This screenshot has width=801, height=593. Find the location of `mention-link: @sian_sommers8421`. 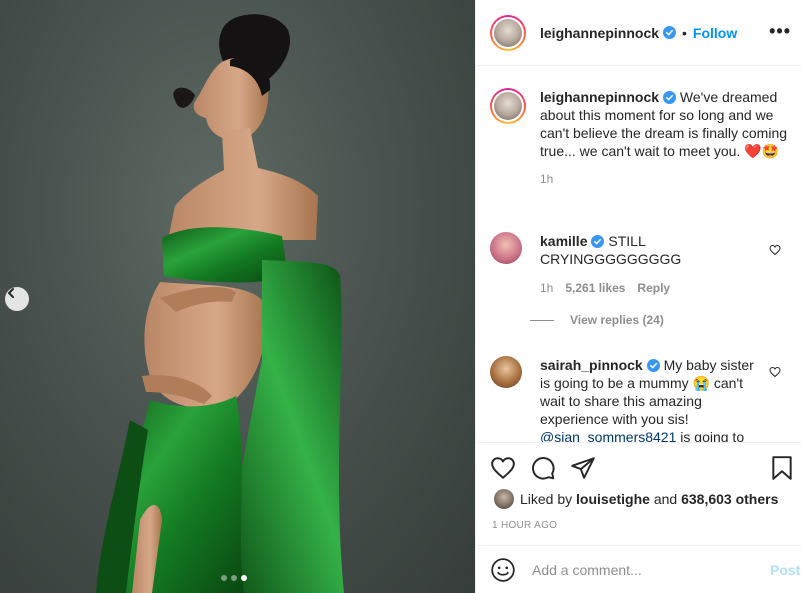

mention-link: @sian_sommers8421 is located at coordinates (608, 435).